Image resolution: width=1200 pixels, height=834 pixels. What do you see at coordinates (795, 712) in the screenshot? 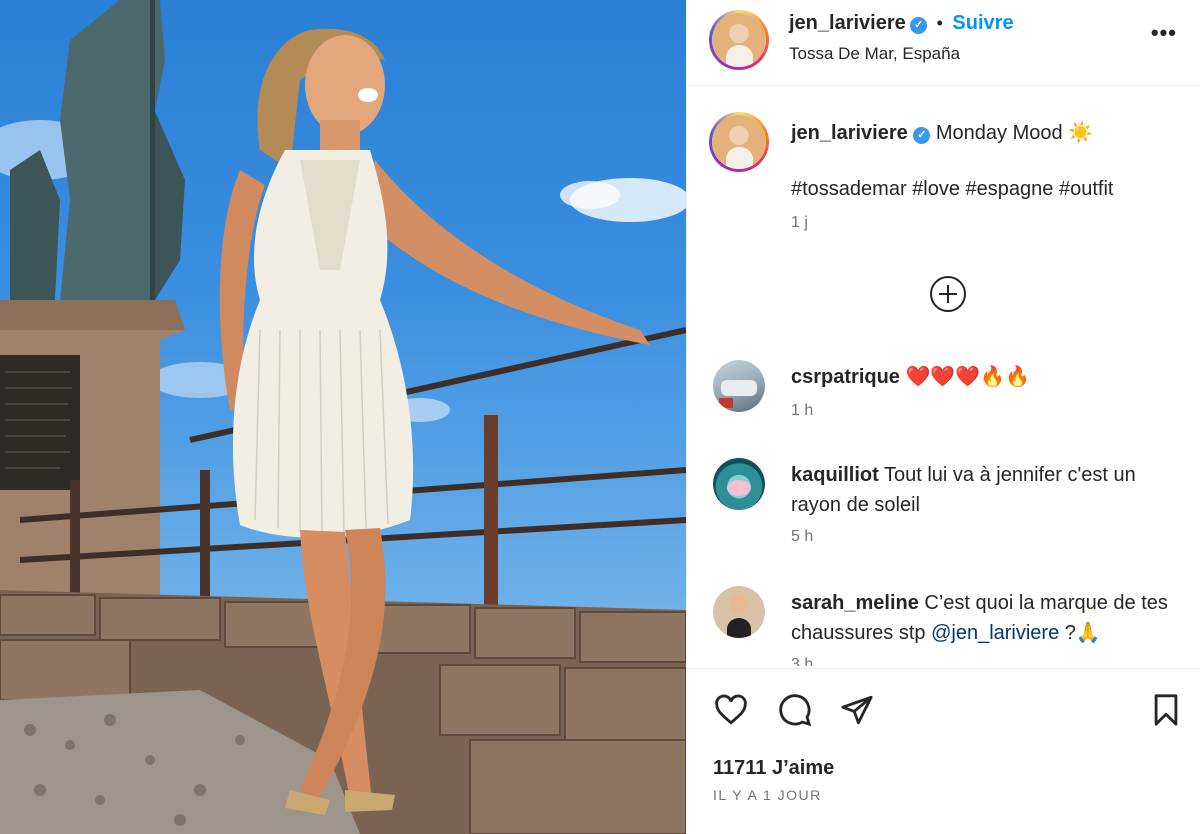
I see `comment-icon` at bounding box center [795, 712].